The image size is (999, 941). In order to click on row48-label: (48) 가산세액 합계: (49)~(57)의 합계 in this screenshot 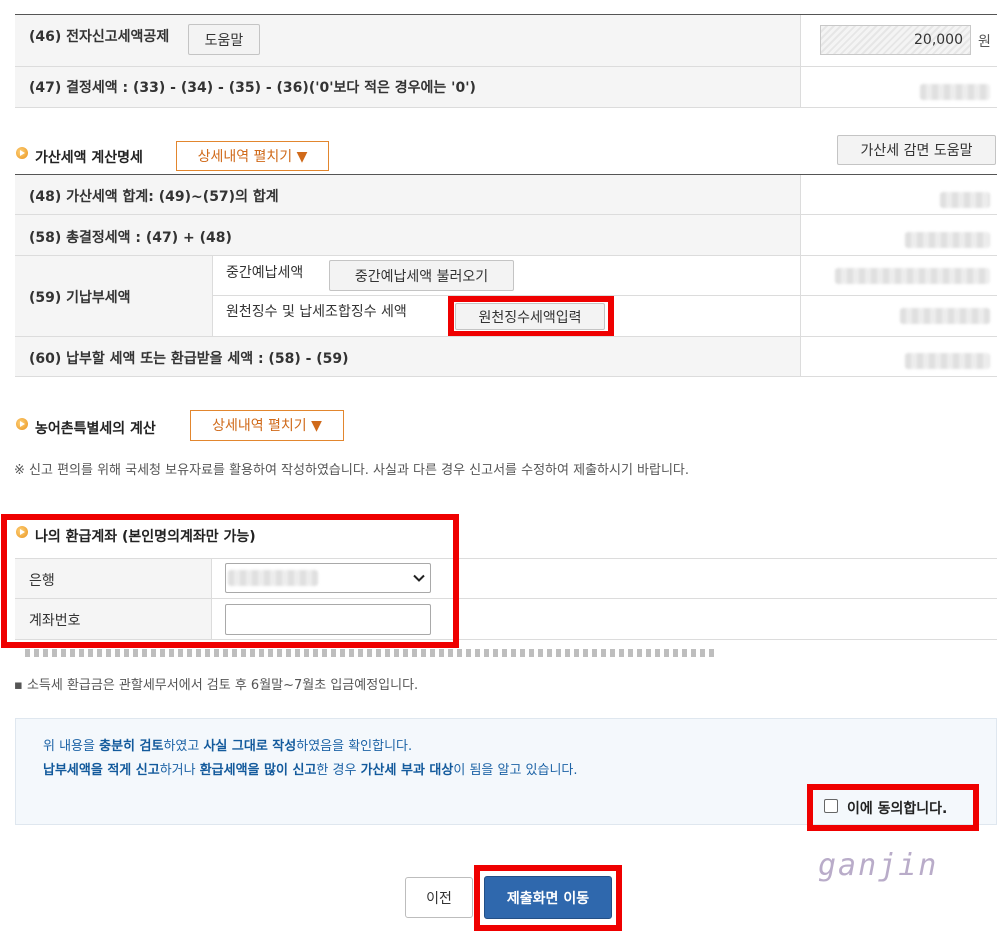, I will do `click(154, 197)`.